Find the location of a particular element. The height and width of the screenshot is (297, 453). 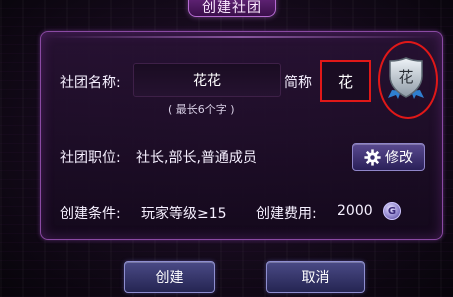

positions-label: 社团职位: is located at coordinates (90, 158).